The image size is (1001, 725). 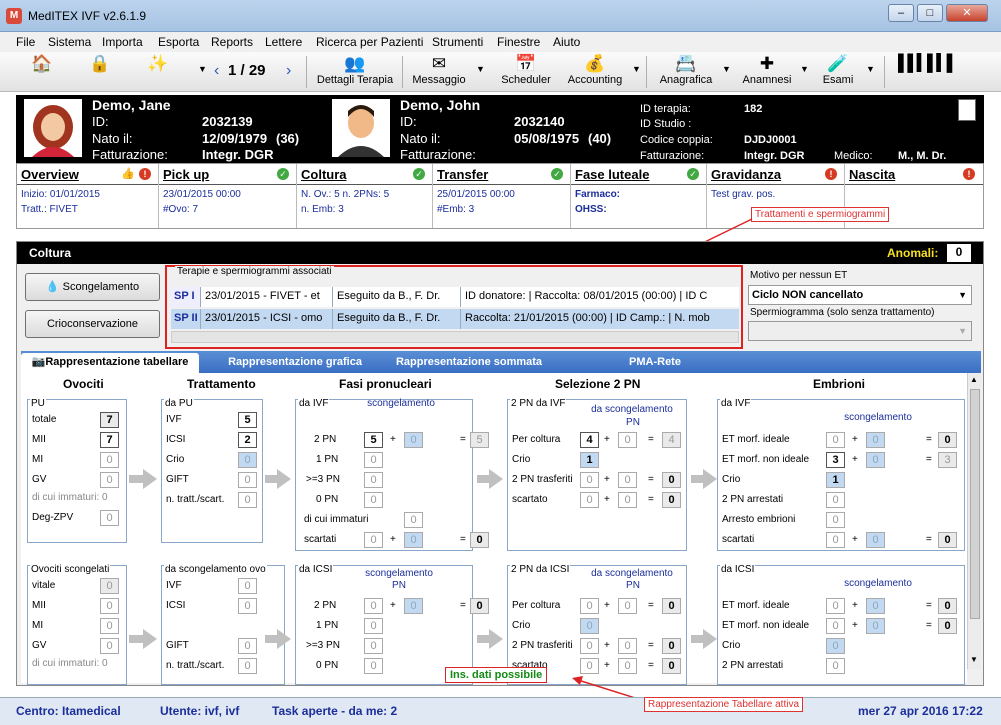 I want to click on scroll-up-icon: ▲, so click(x=974, y=379).